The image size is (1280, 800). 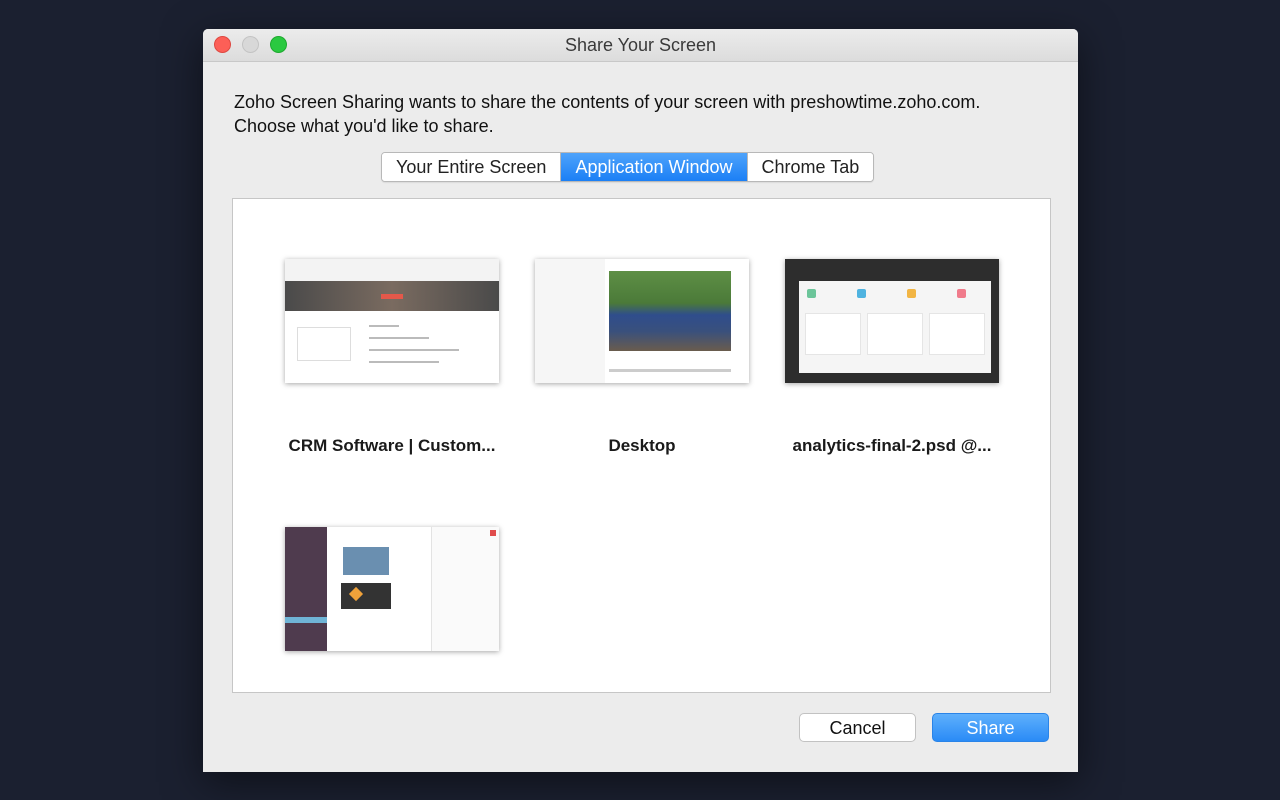 What do you see at coordinates (654, 167) in the screenshot?
I see `tab-application-window: Application Window` at bounding box center [654, 167].